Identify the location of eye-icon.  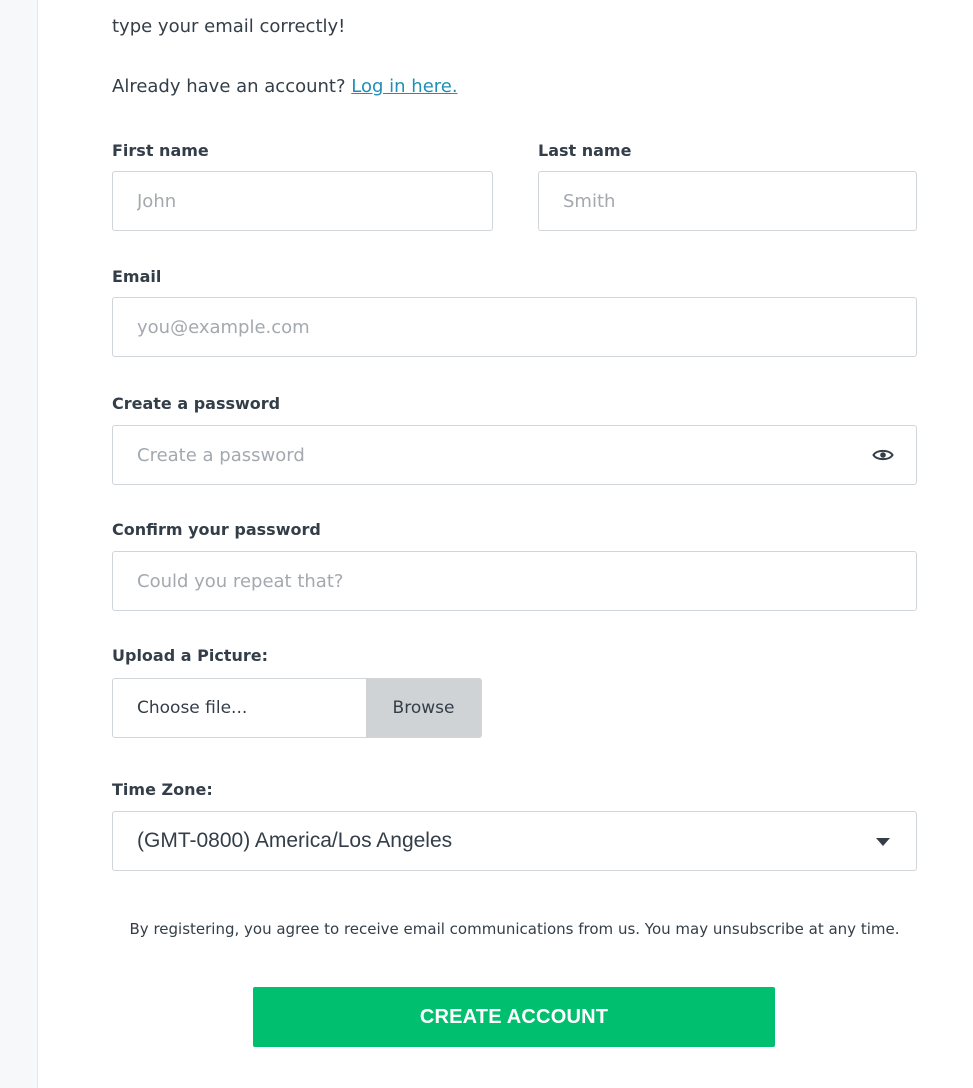
(883, 455).